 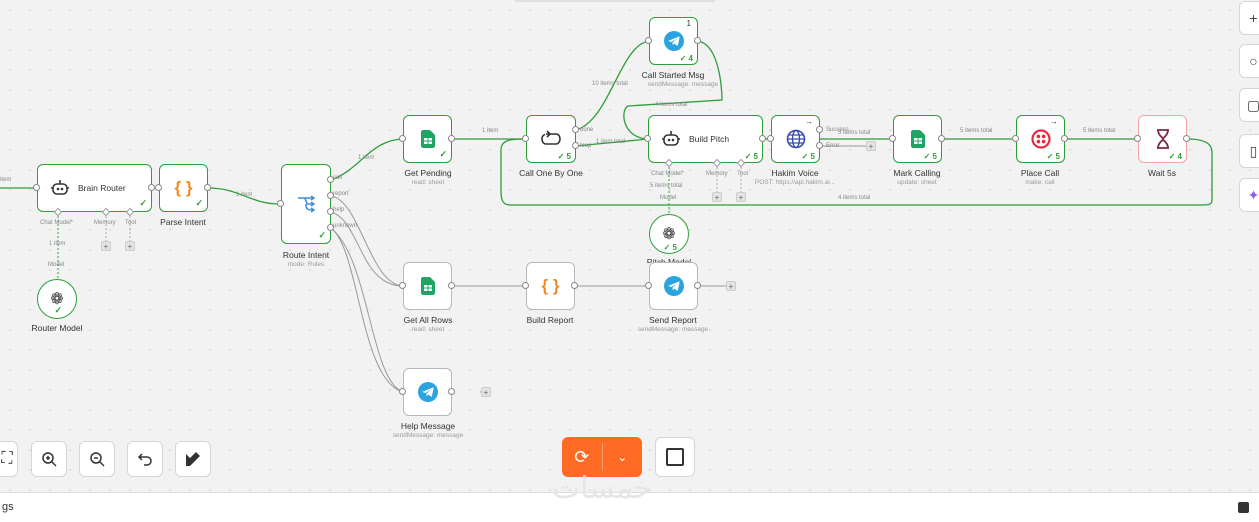 What do you see at coordinates (629, 497) in the screenshot?
I see `logs-bar: خمسات gs` at bounding box center [629, 497].